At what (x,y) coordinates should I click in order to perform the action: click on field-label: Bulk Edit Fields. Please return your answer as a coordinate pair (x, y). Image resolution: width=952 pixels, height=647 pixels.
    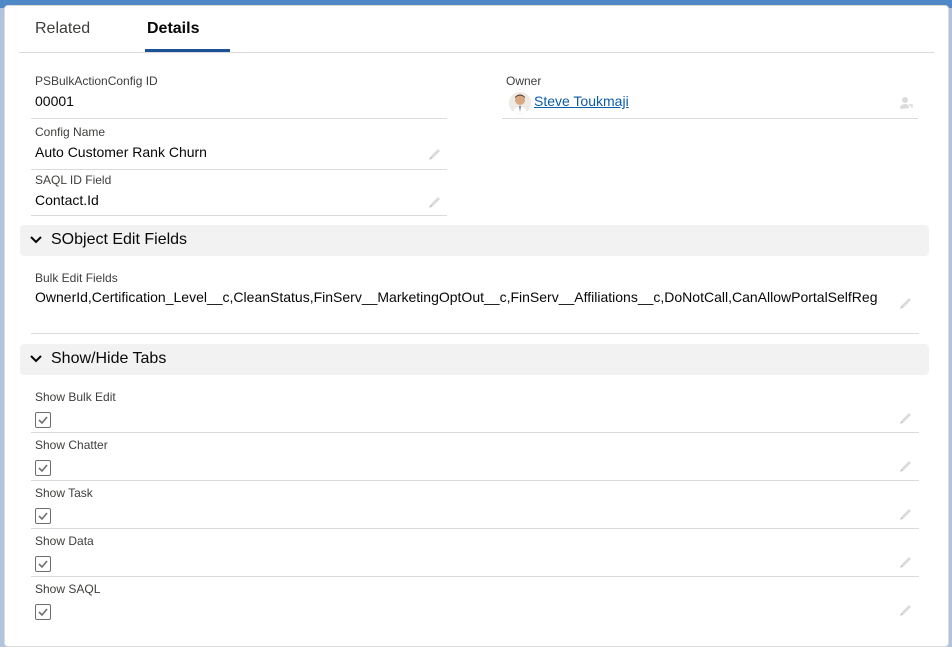
    Looking at the image, I should click on (76, 278).